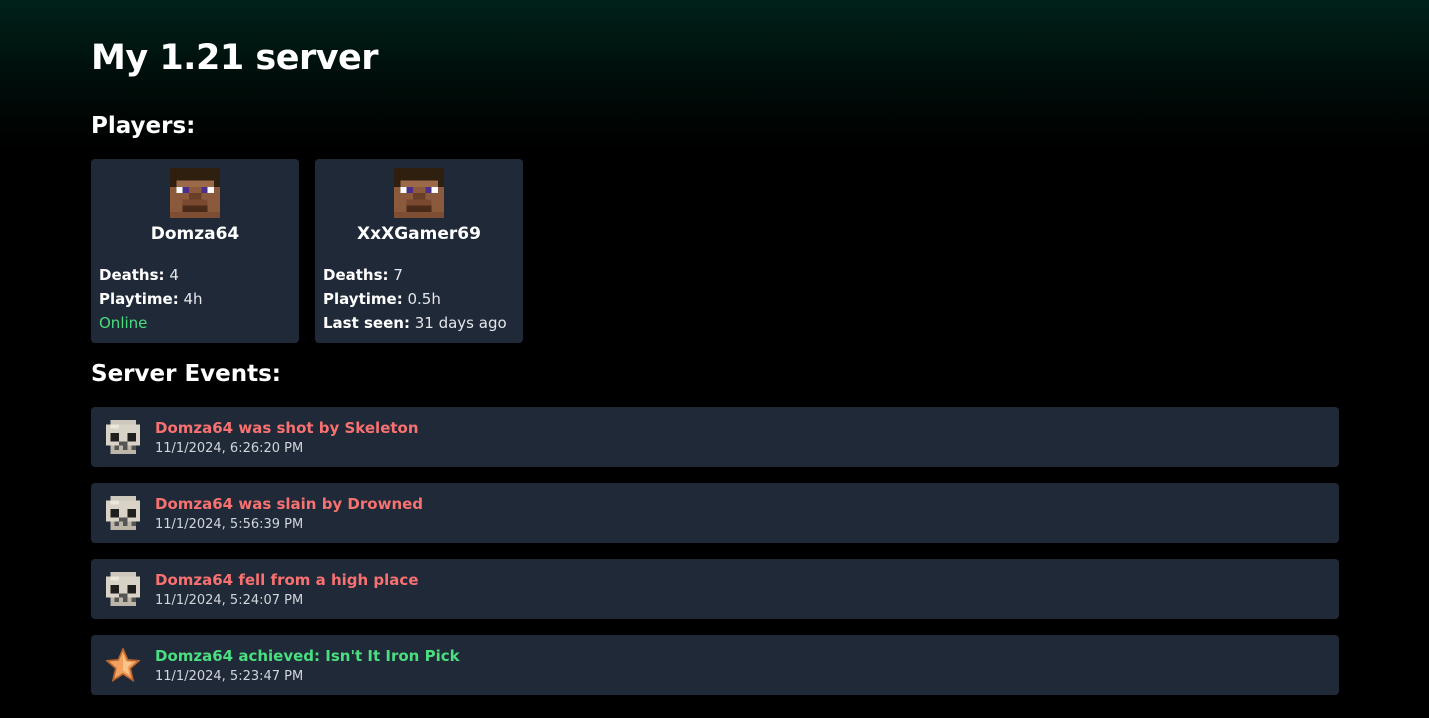 The image size is (1429, 718). What do you see at coordinates (366, 323) in the screenshot?
I see `last-seen-label: Last seen:` at bounding box center [366, 323].